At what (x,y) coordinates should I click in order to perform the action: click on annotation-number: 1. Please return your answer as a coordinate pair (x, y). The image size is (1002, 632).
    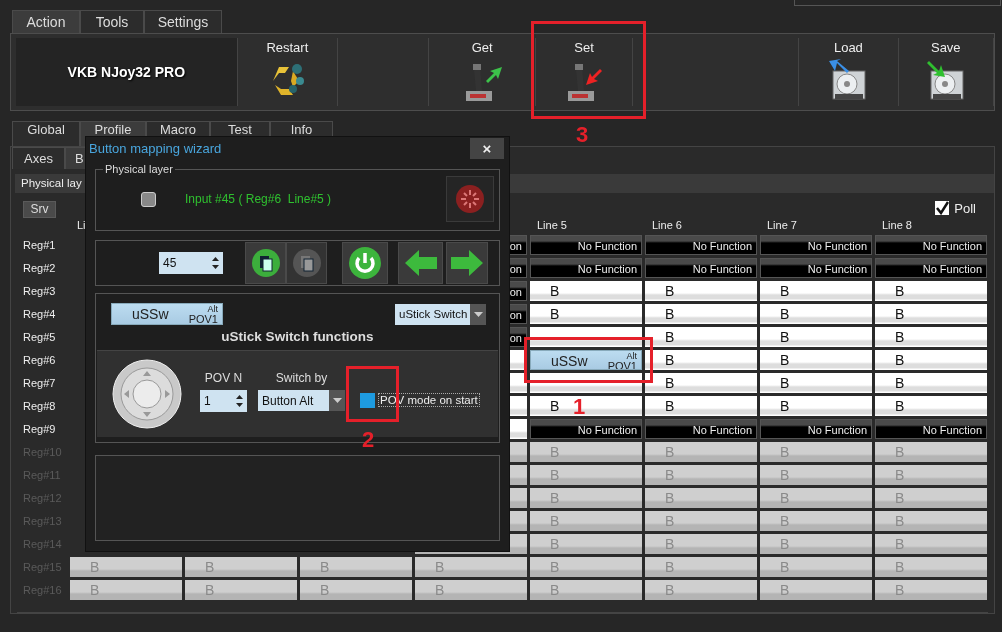
    Looking at the image, I should click on (579, 407).